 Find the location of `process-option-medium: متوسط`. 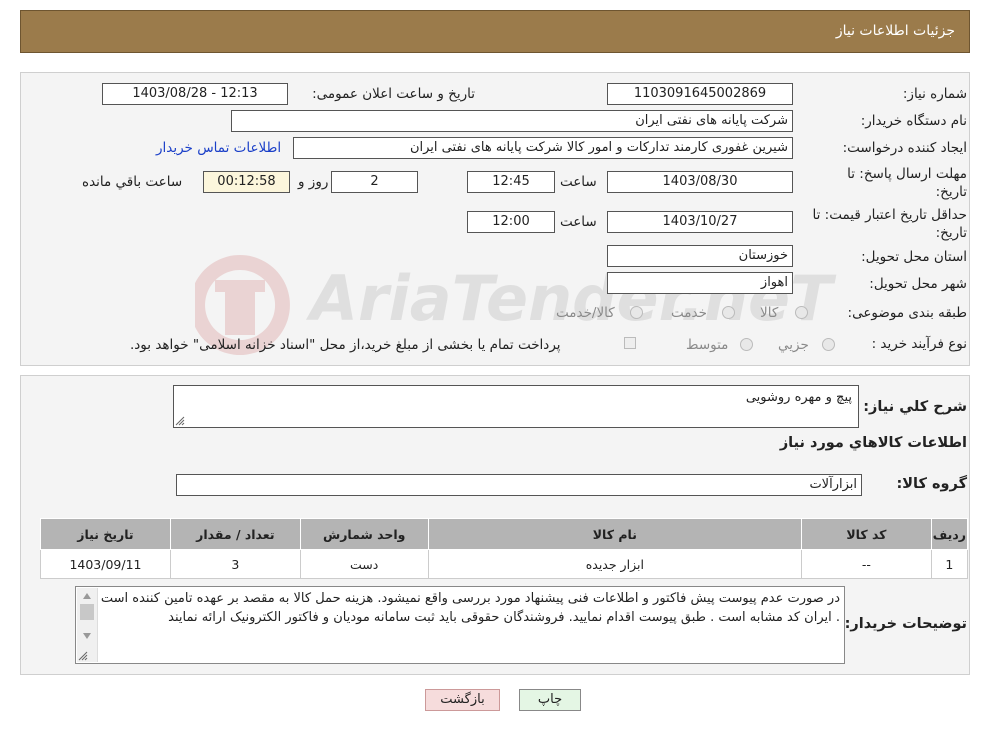

process-option-medium: متوسط is located at coordinates (707, 345).